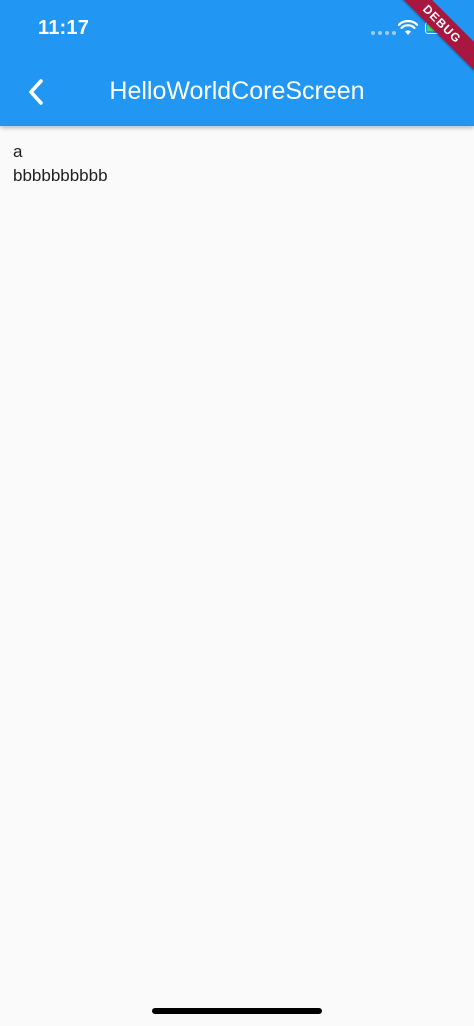  What do you see at coordinates (237, 91) in the screenshot?
I see `page-title: HelloWorldCoreScreen` at bounding box center [237, 91].